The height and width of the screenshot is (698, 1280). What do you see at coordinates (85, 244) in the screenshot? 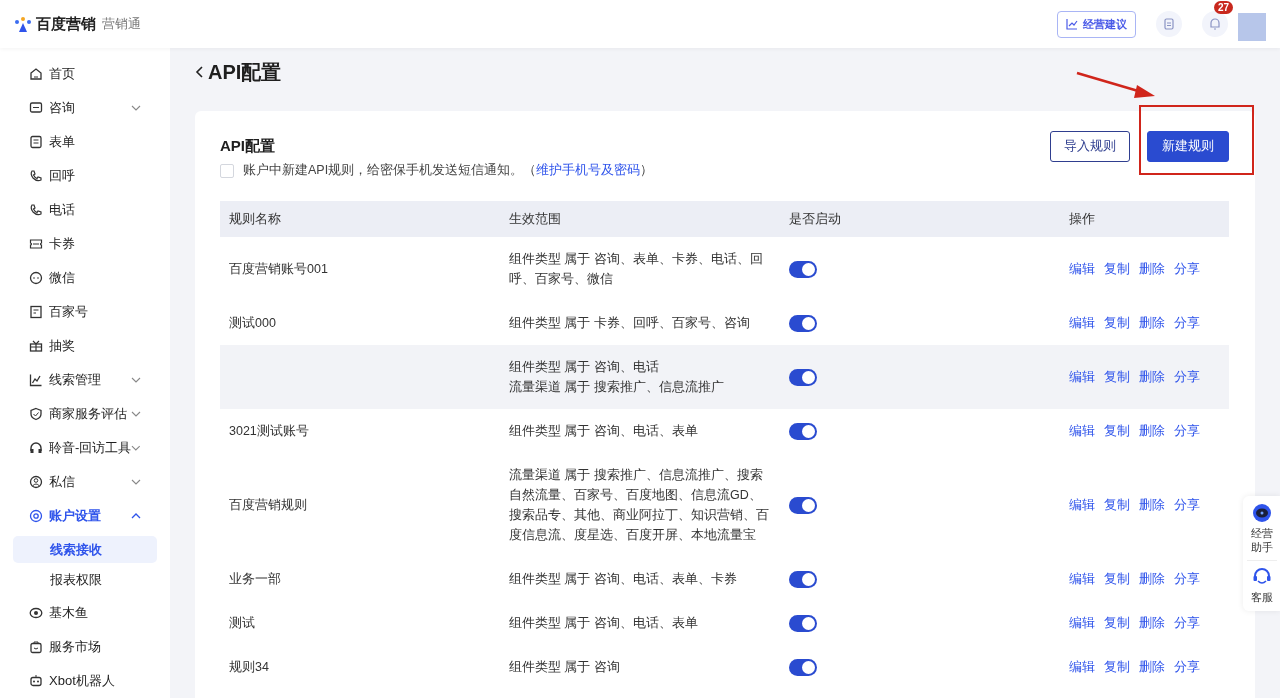
I see `sidebar-item: 卡券` at bounding box center [85, 244].